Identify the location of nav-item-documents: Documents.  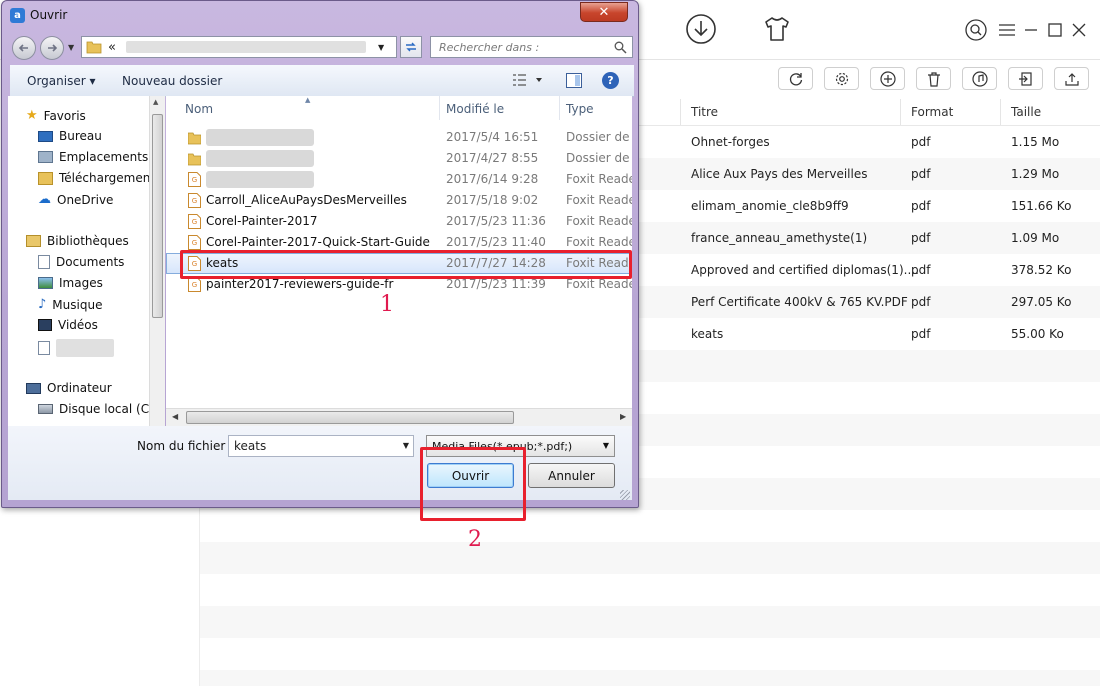
(81, 262).